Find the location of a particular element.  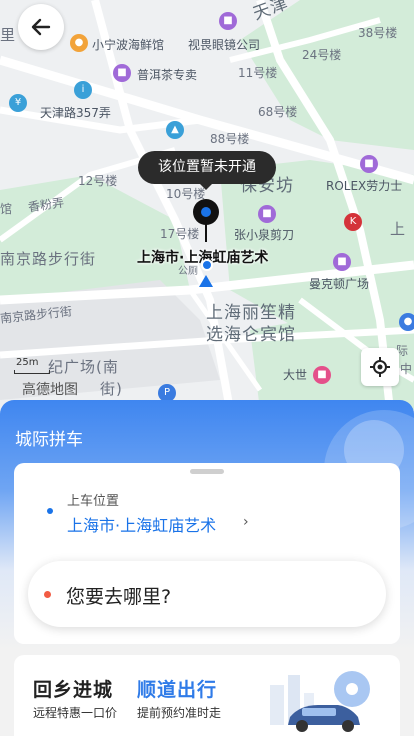

promo-banner: 回乡进城 顺道出行 远程特惠一口价 提前预约准时走 is located at coordinates (207, 695).